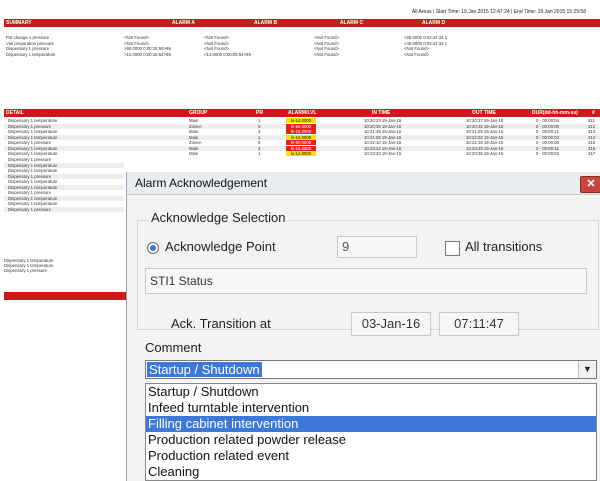  I want to click on summary-alarm-b: <14.0000 0:00:05:04>99, so click(227, 54).